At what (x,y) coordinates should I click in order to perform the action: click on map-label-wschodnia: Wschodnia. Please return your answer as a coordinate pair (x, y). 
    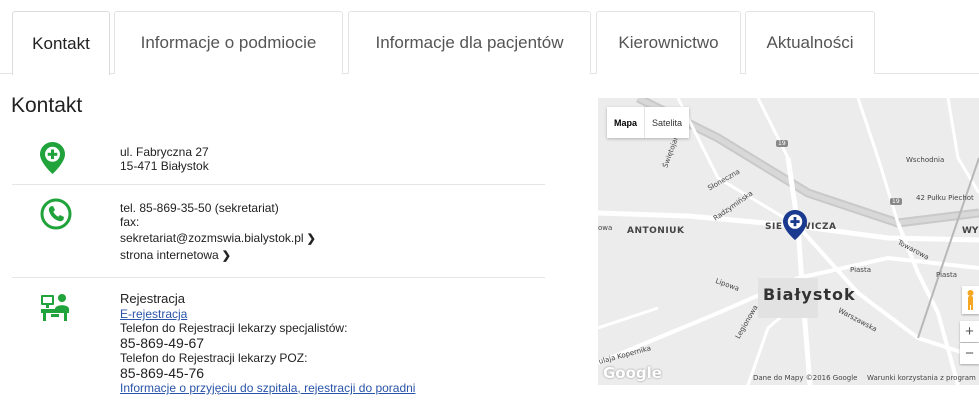
    Looking at the image, I should click on (925, 160).